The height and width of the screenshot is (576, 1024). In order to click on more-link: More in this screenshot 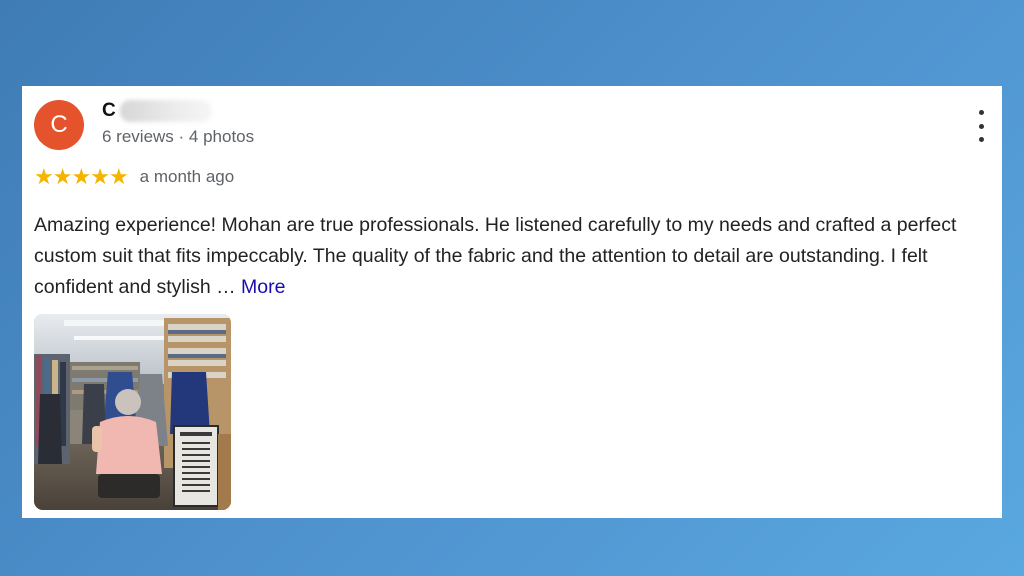, I will do `click(263, 287)`.